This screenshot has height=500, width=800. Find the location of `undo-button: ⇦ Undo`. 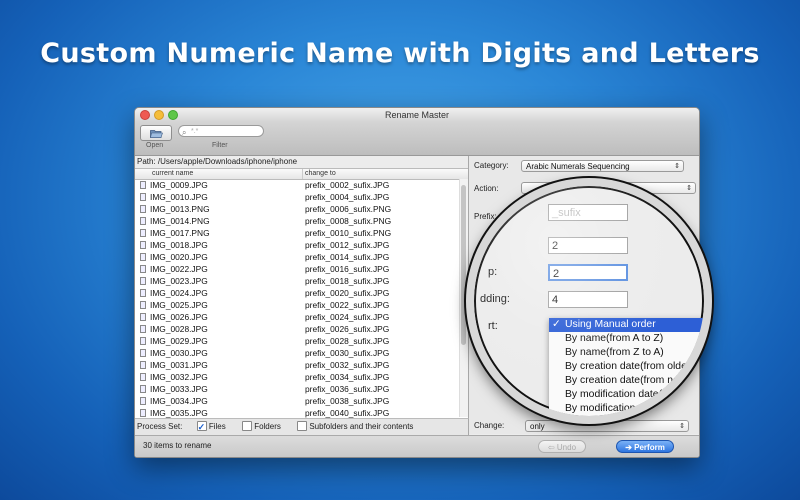

undo-button: ⇦ Undo is located at coordinates (562, 446).